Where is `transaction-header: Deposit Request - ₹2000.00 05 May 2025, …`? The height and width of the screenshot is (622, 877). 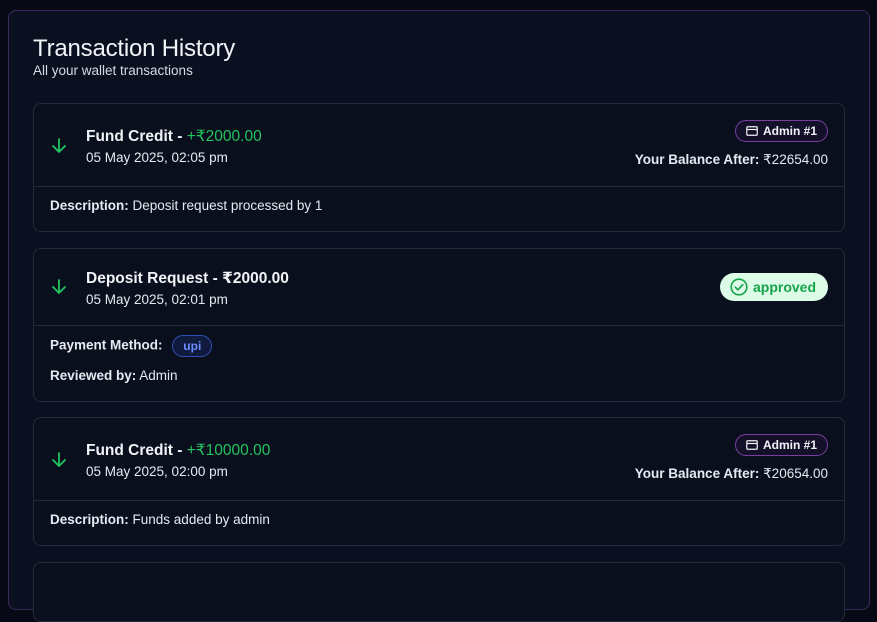
transaction-header: Deposit Request - ₹2000.00 05 May 2025, … is located at coordinates (439, 287).